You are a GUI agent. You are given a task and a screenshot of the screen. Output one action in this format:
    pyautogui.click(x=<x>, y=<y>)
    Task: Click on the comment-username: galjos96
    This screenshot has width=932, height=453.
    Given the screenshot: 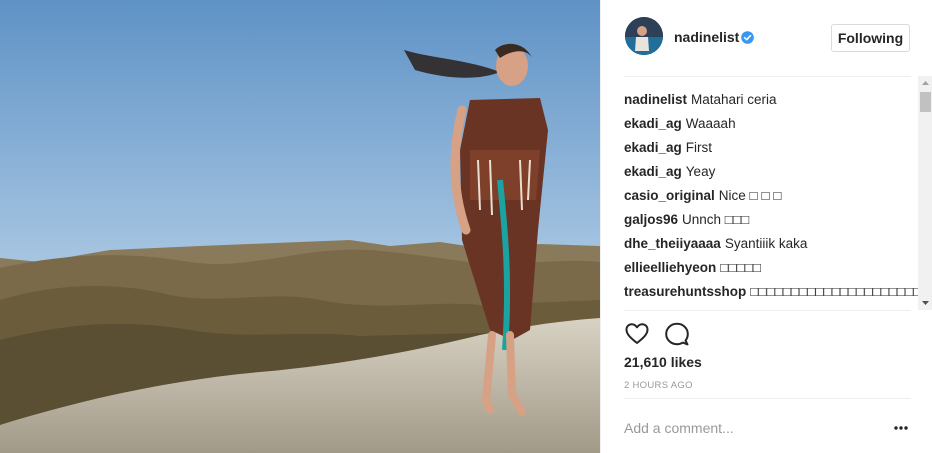 What is the action you would take?
    pyautogui.click(x=651, y=219)
    